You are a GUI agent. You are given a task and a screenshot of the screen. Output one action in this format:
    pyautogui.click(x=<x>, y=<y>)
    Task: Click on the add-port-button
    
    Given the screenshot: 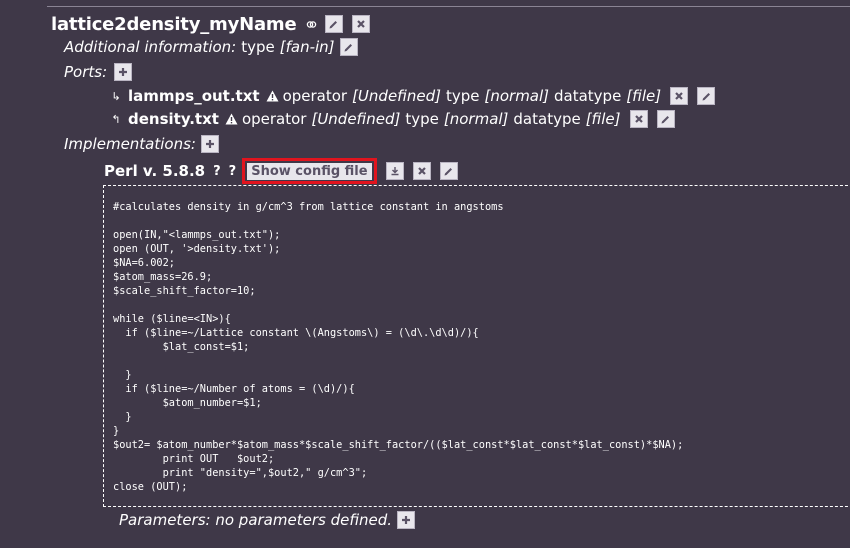 What is the action you would take?
    pyautogui.click(x=123, y=72)
    